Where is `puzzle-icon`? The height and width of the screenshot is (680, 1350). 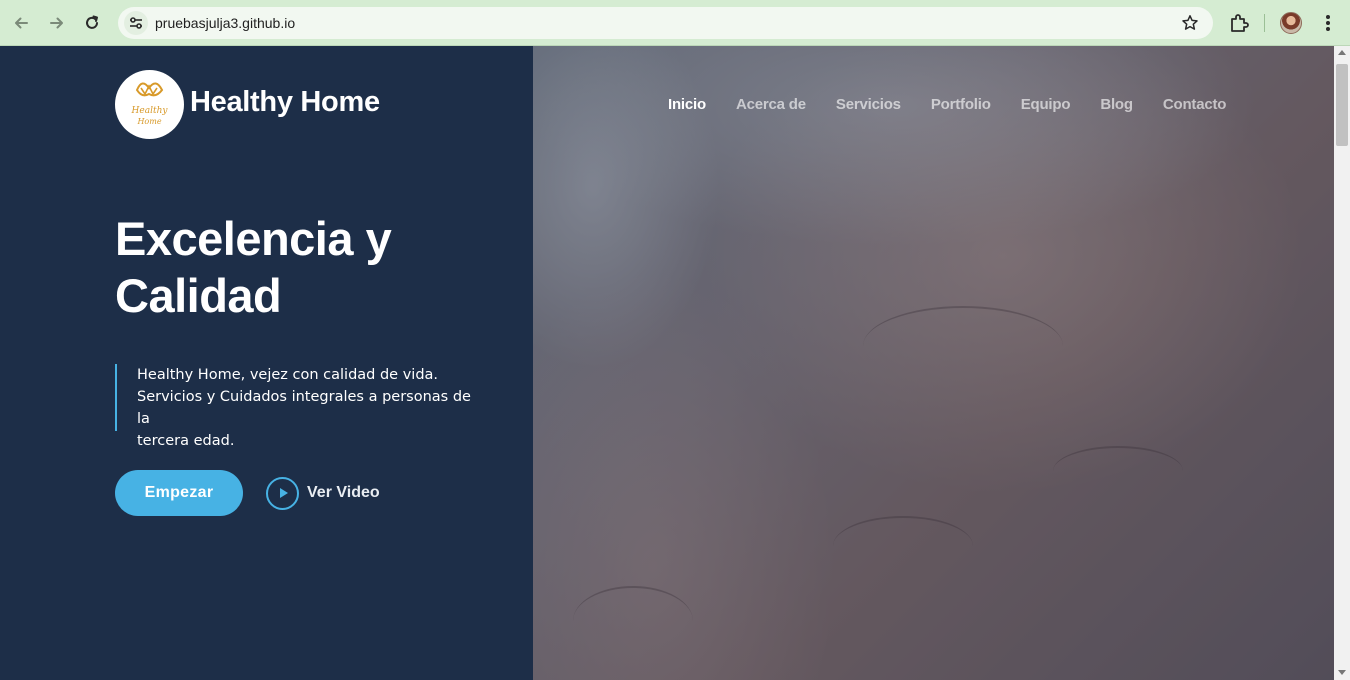 puzzle-icon is located at coordinates (1239, 23).